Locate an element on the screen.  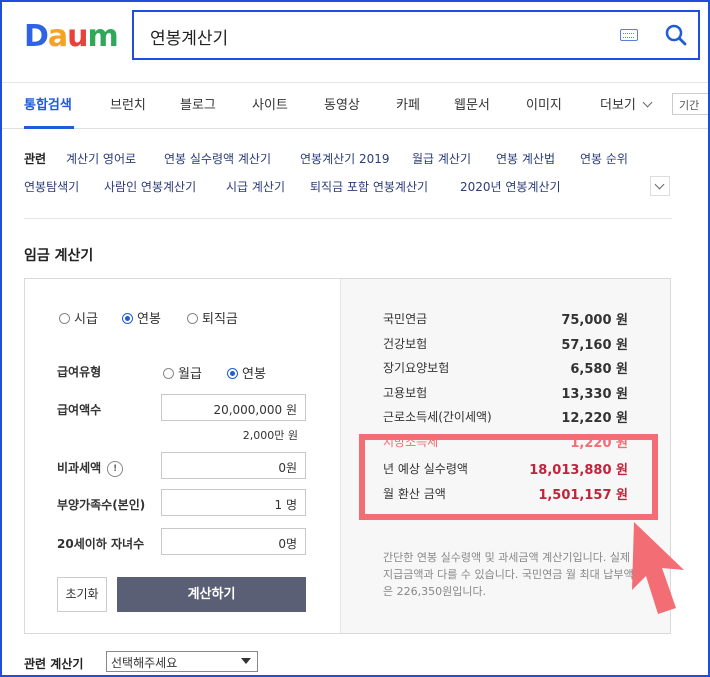
radio-label: 퇴직금 is located at coordinates (220, 319).